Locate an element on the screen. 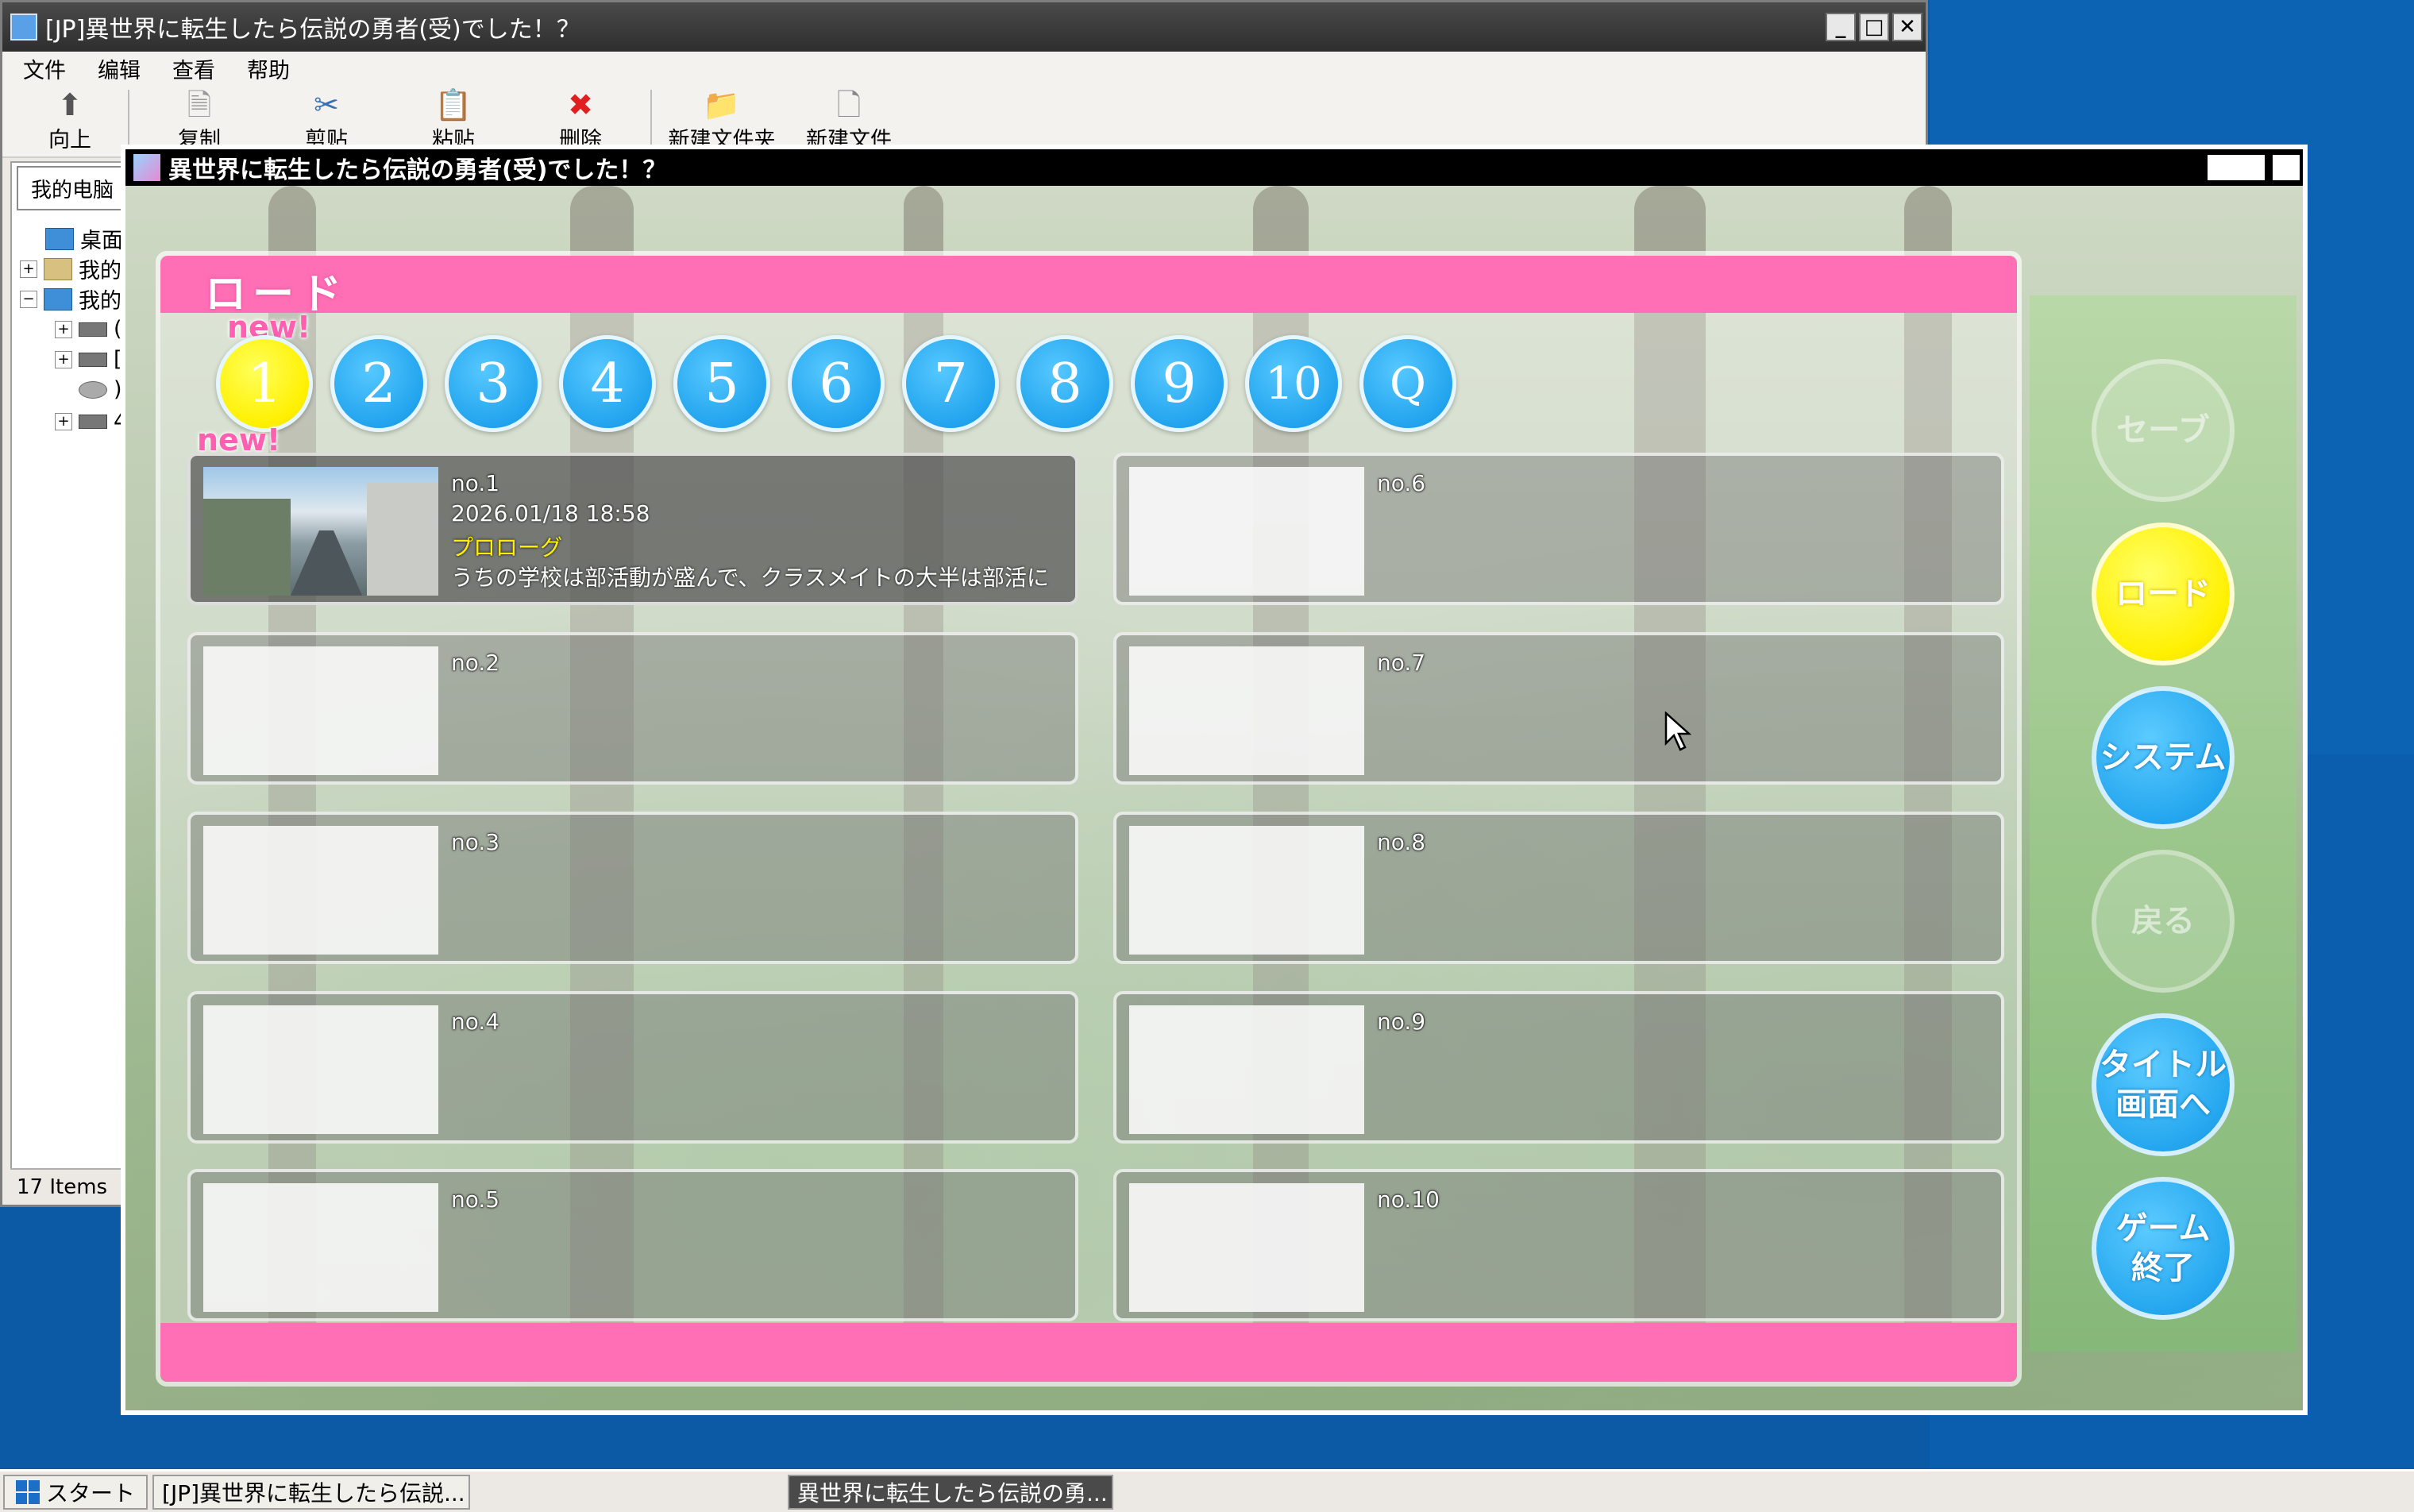 The height and width of the screenshot is (1512, 2414). page-button-9: 9 is located at coordinates (1179, 383).